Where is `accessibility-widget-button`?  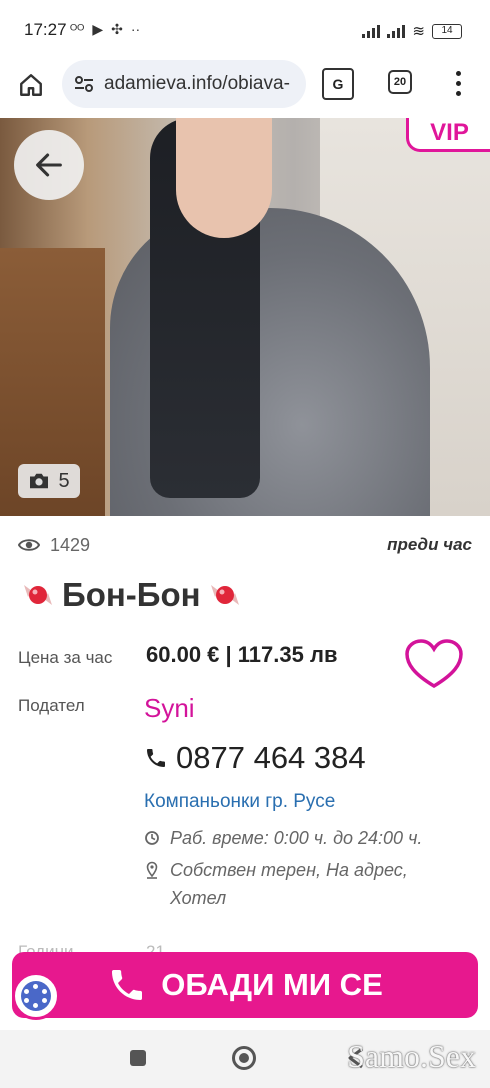
accessibility-widget-button is located at coordinates (36, 996).